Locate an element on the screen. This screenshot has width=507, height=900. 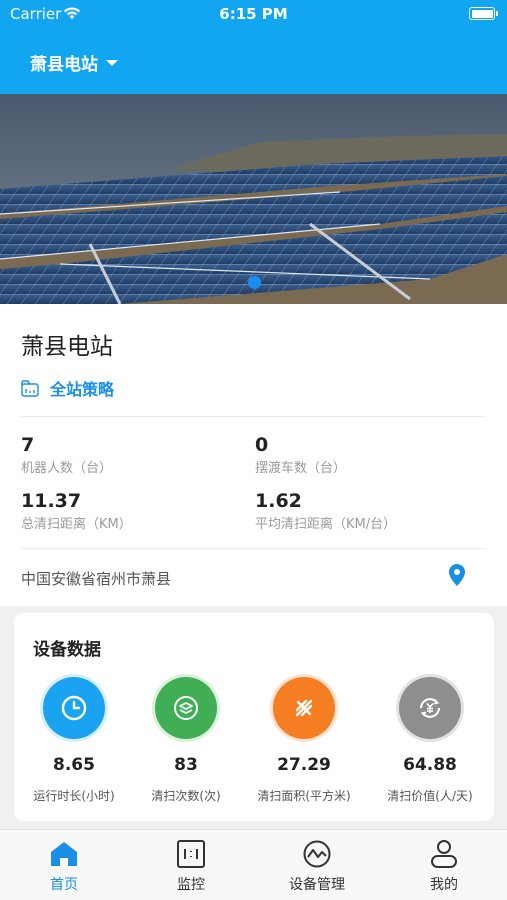
metric-value: 83 is located at coordinates (186, 765).